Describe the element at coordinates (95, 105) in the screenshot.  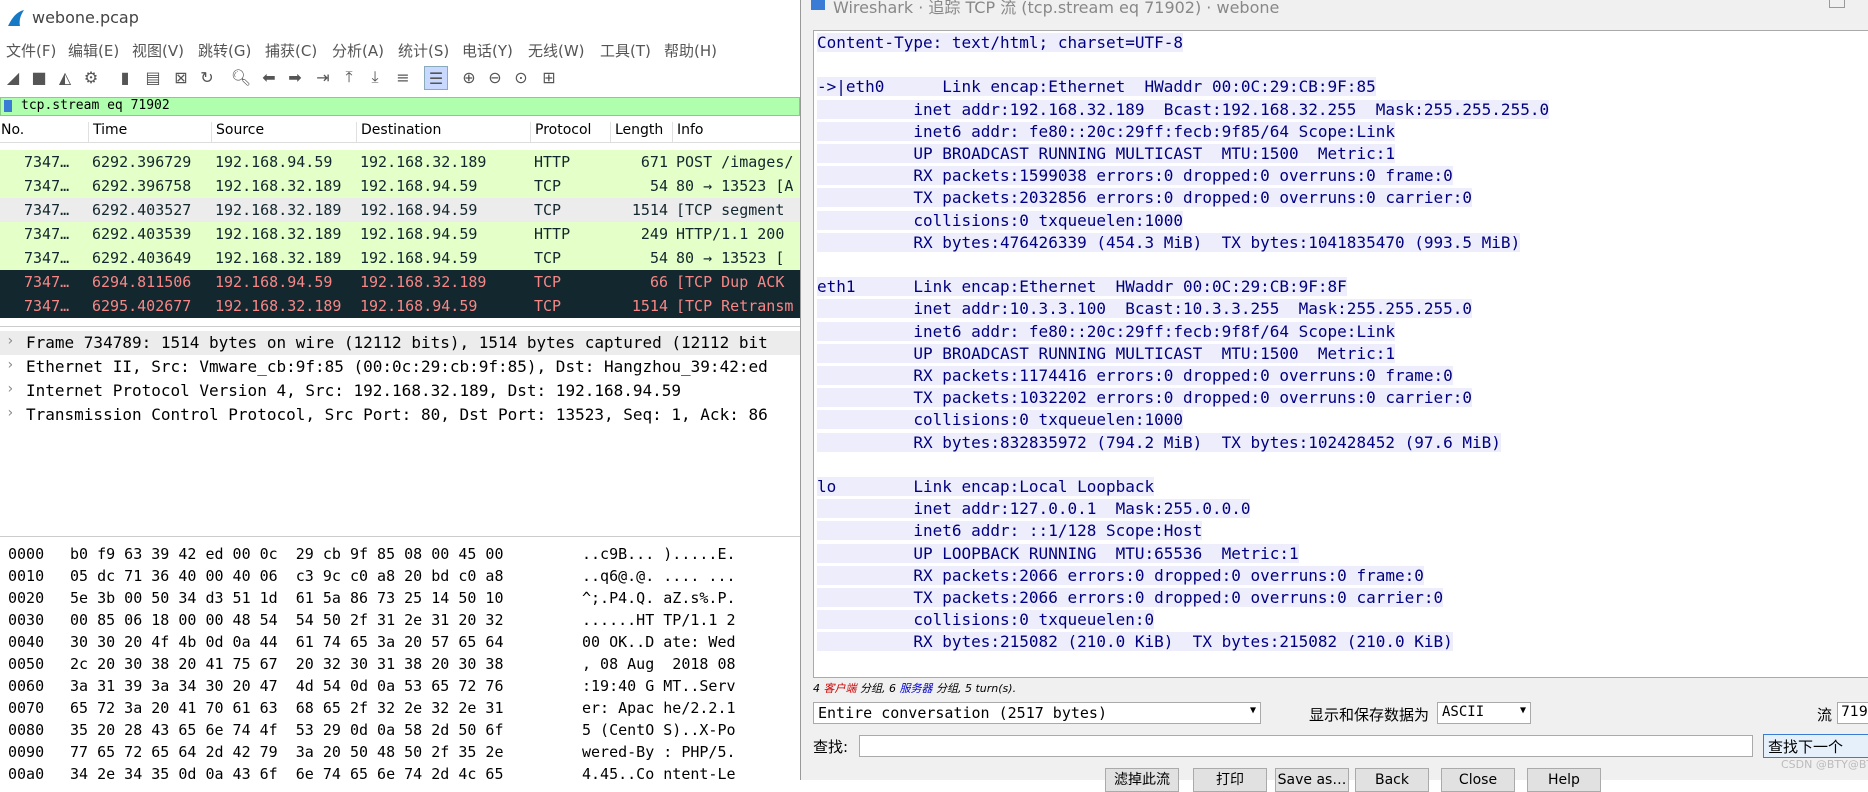
I see `display-filter-input: tcp.stream eq 71902` at that location.